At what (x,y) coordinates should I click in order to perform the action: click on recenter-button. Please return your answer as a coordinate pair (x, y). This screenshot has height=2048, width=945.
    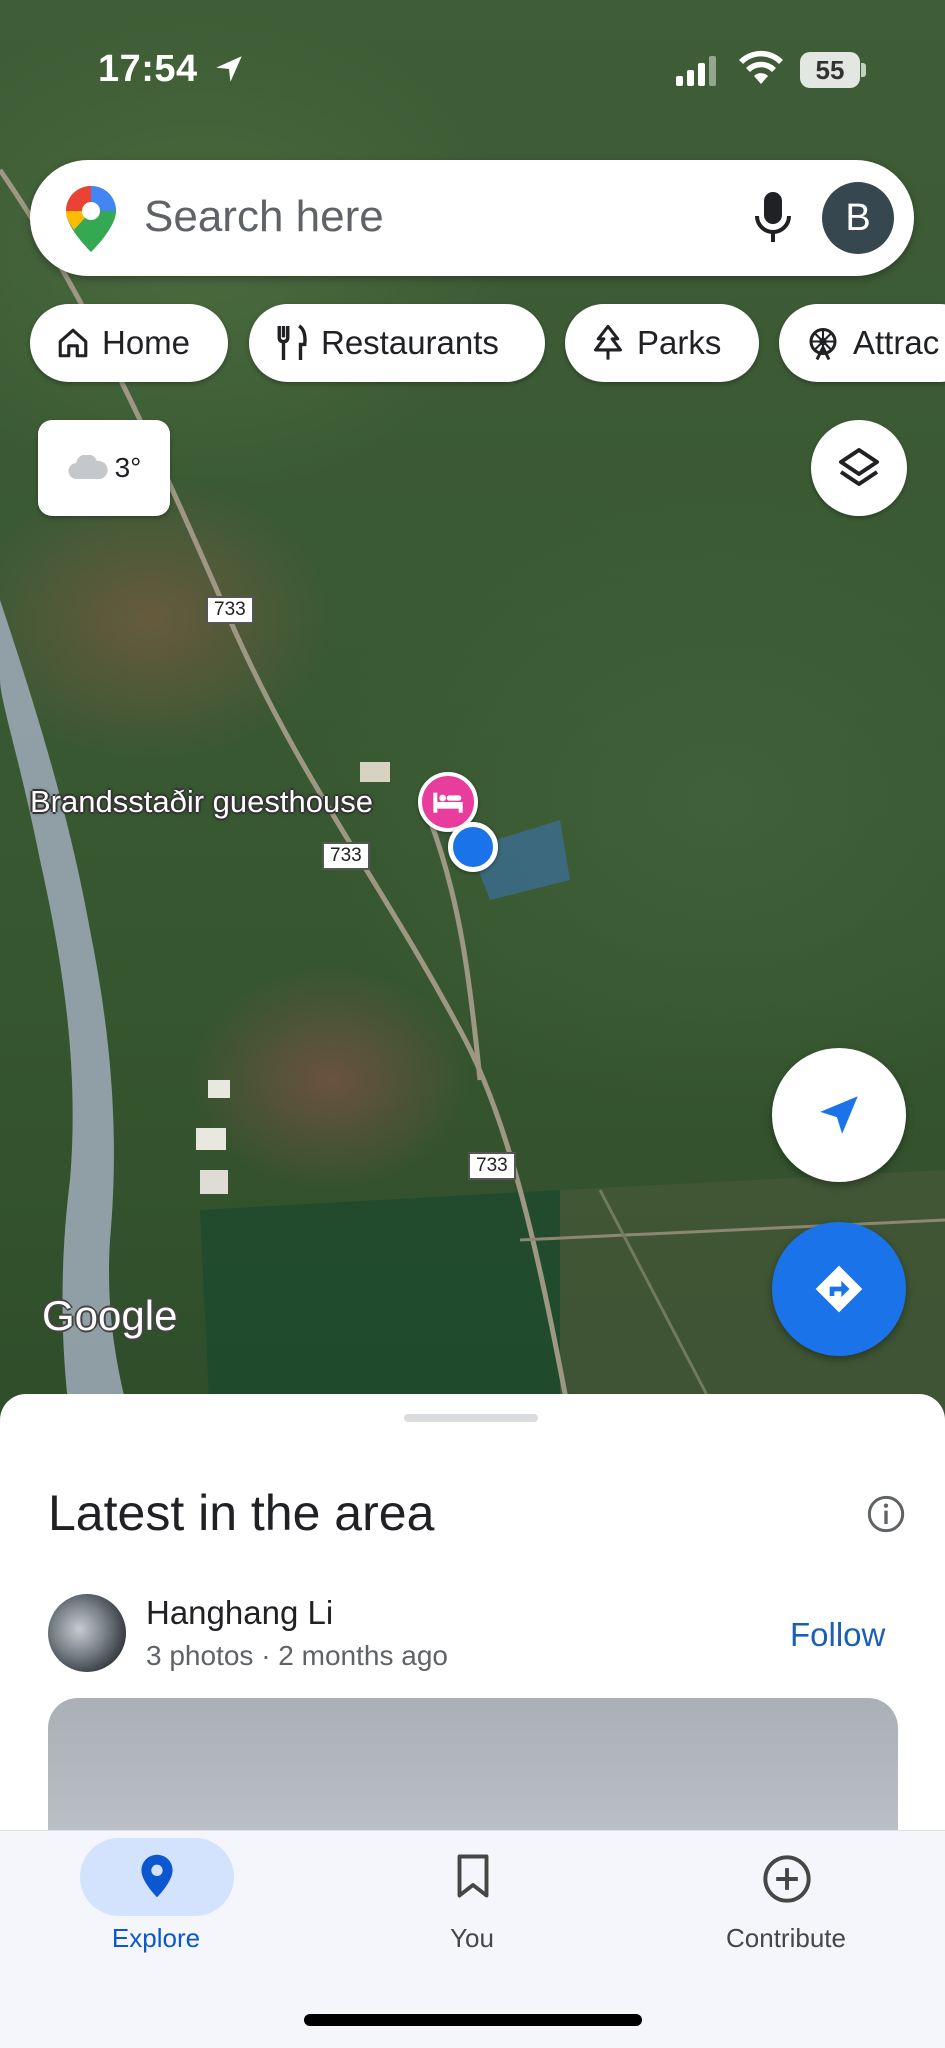
    Looking at the image, I should click on (839, 1115).